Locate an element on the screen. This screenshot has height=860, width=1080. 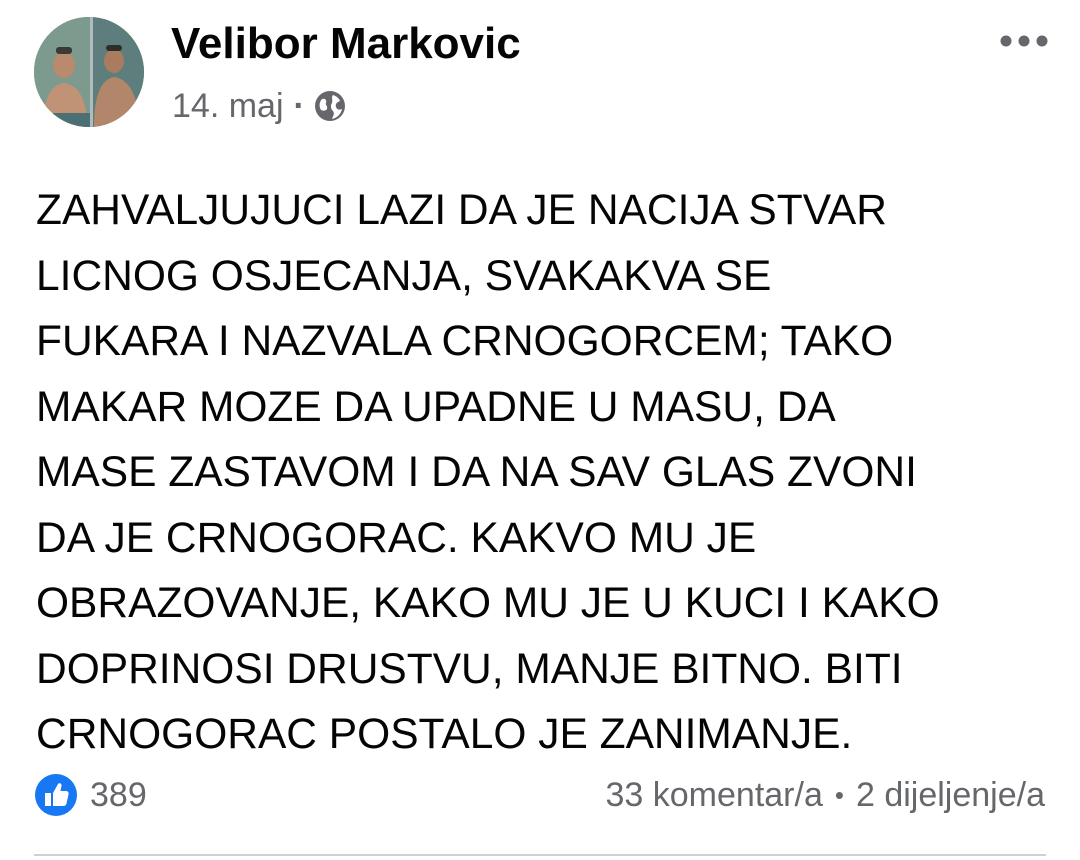
thumbs-up-icon is located at coordinates (56, 795).